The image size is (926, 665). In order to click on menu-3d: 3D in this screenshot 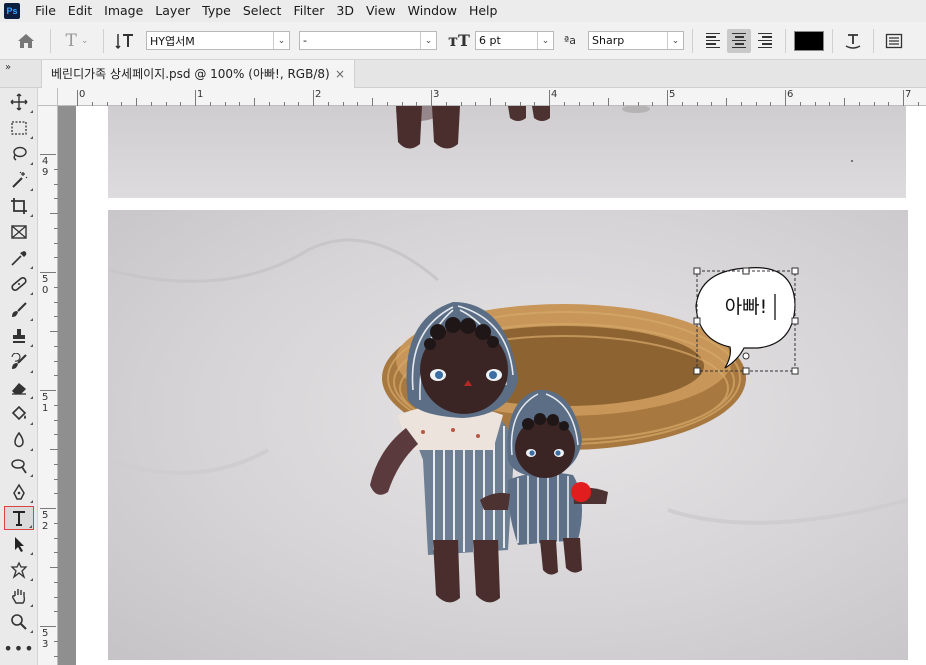, I will do `click(345, 11)`.